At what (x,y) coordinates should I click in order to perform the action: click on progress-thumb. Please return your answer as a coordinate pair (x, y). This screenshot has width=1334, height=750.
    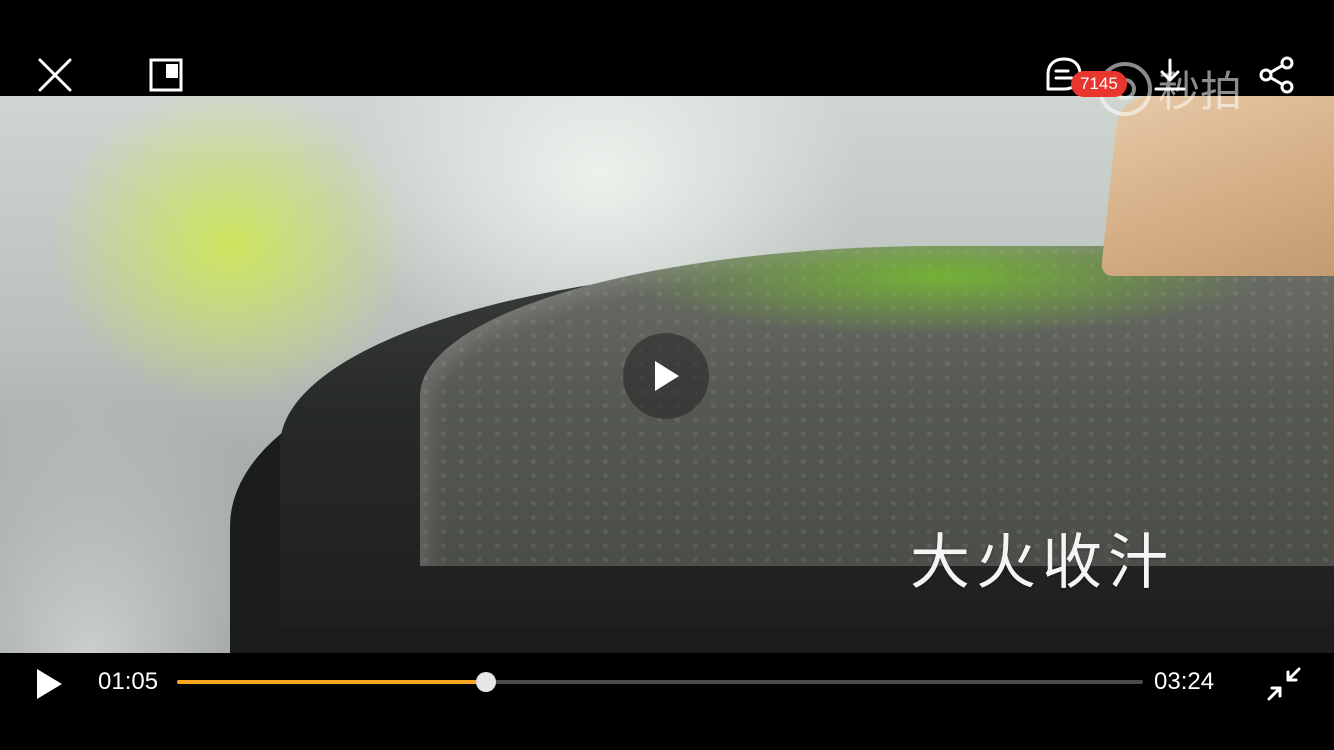
    Looking at the image, I should click on (486, 682).